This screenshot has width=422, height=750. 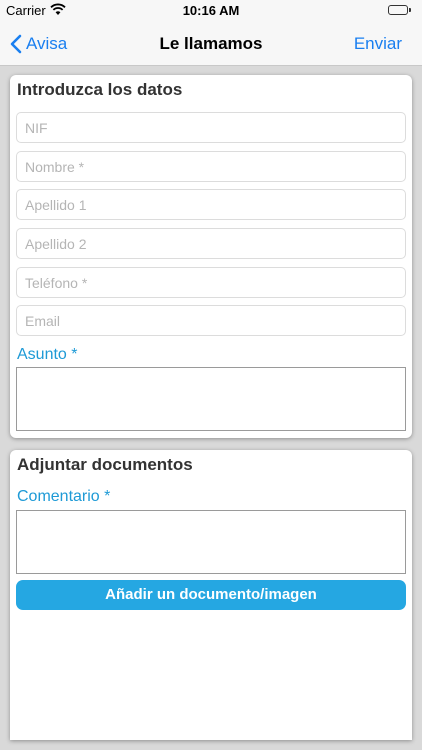 What do you see at coordinates (211, 127) in the screenshot?
I see `nif-input` at bounding box center [211, 127].